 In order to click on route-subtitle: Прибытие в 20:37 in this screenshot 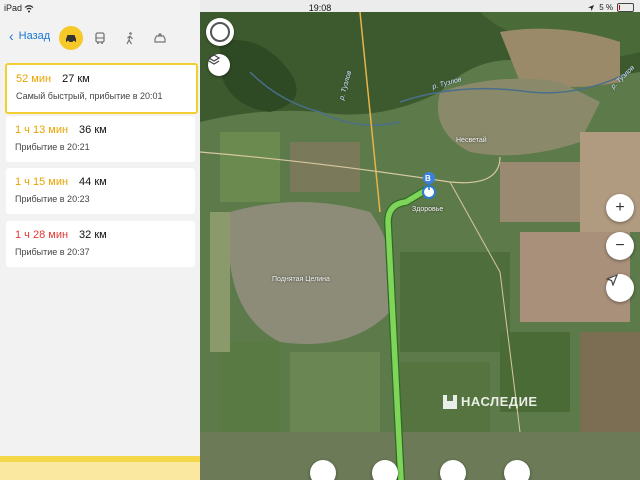, I will do `click(52, 252)`.